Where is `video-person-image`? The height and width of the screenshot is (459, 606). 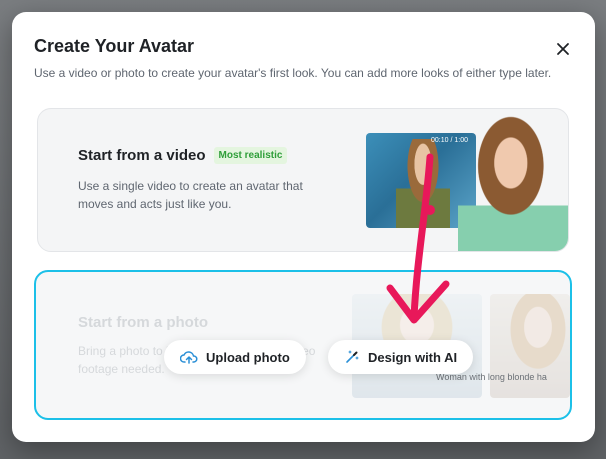 video-person-image is located at coordinates (423, 183).